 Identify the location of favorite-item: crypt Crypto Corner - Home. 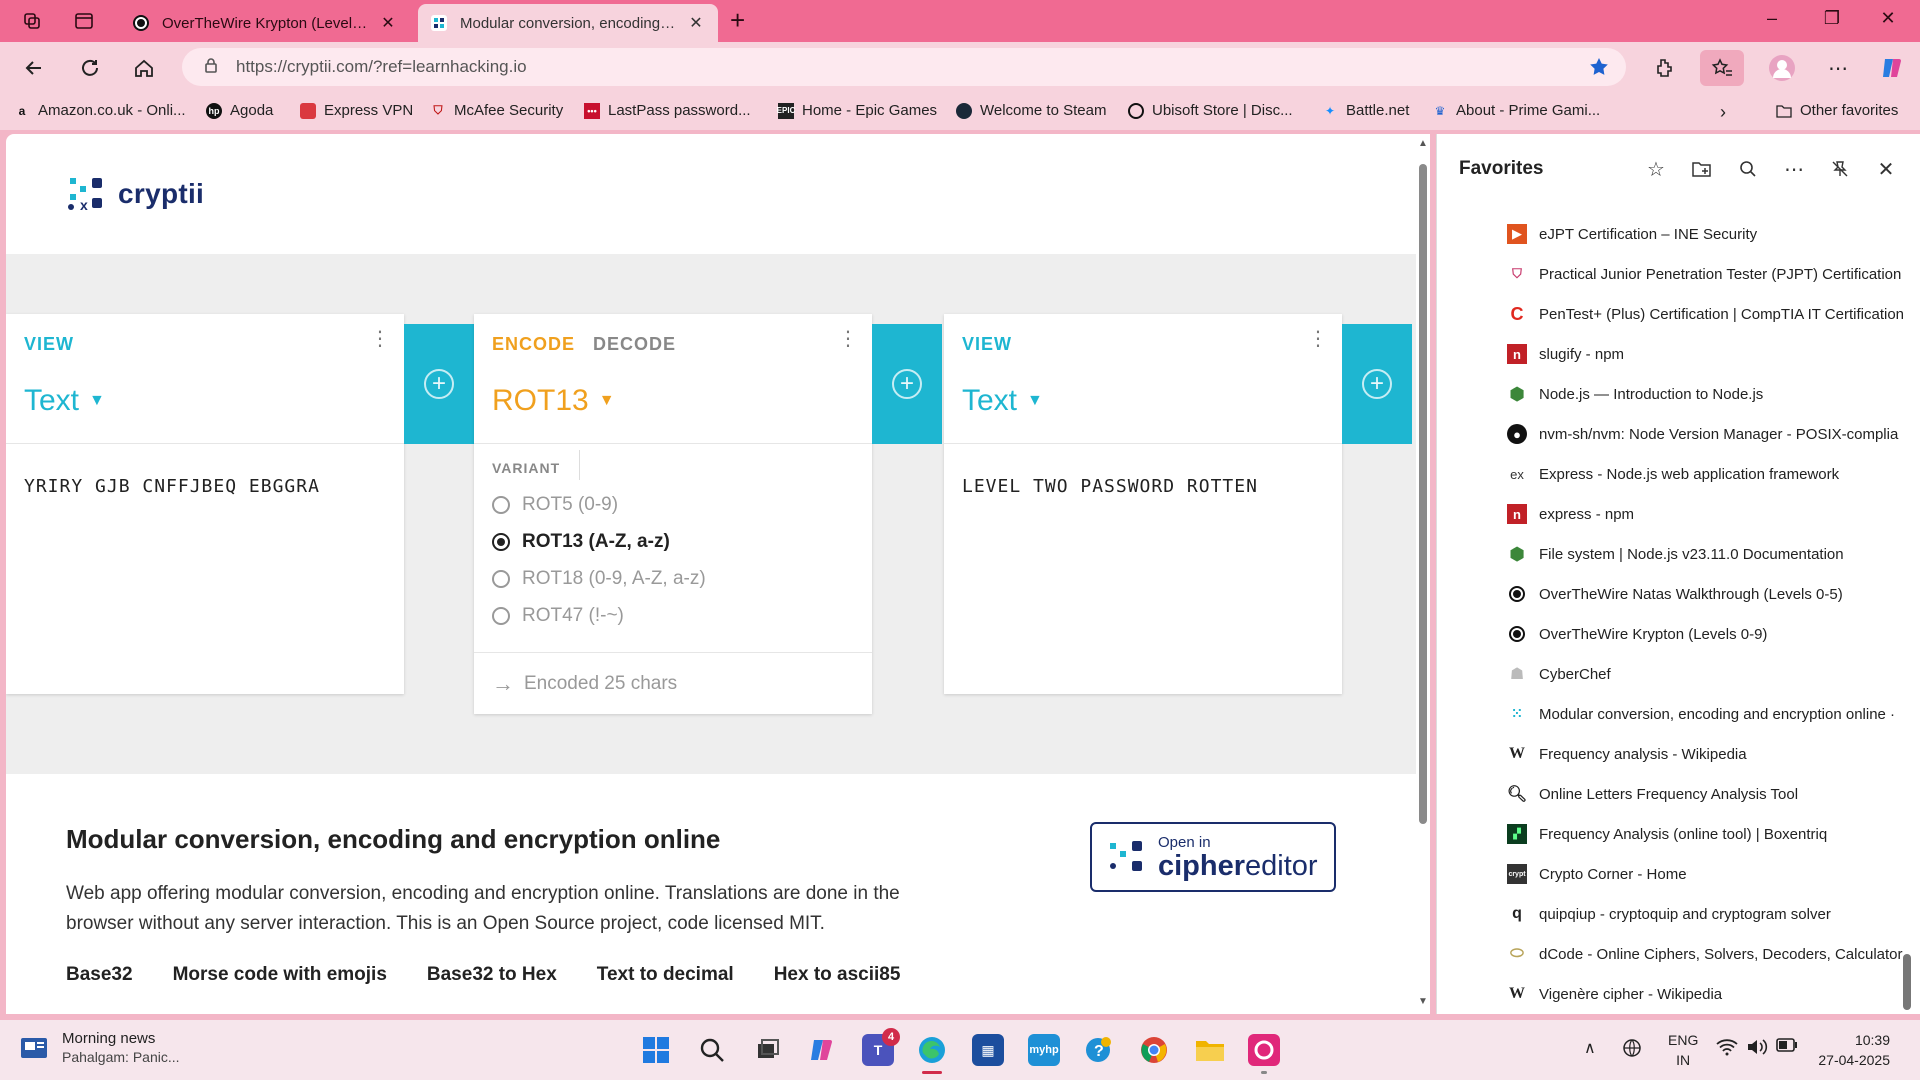
(1707, 874).